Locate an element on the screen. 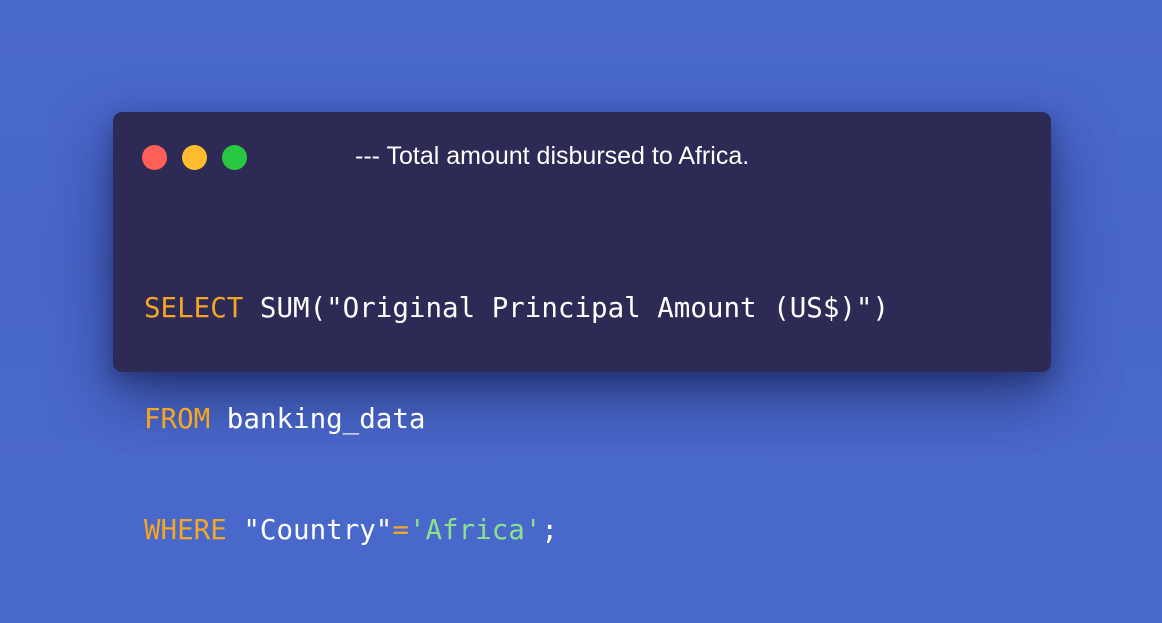  window-title: --- Total amount disbursed to Africa. is located at coordinates (552, 156).